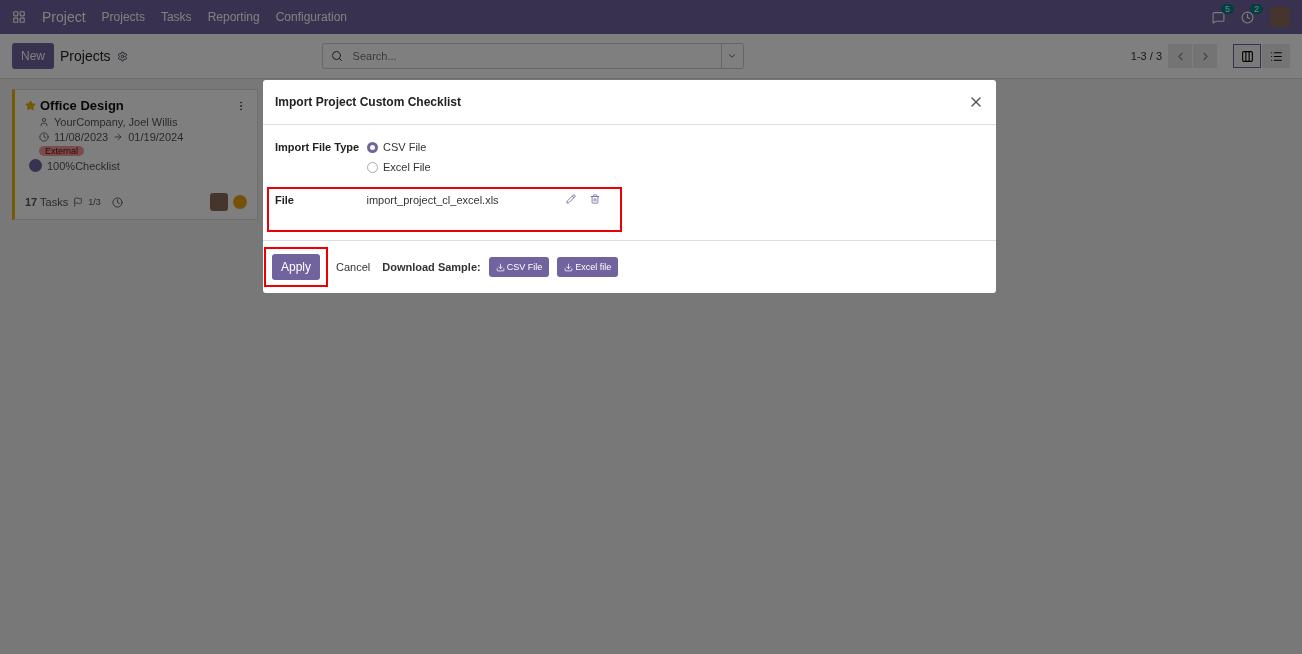  I want to click on message-count: 5, so click(1227, 8).